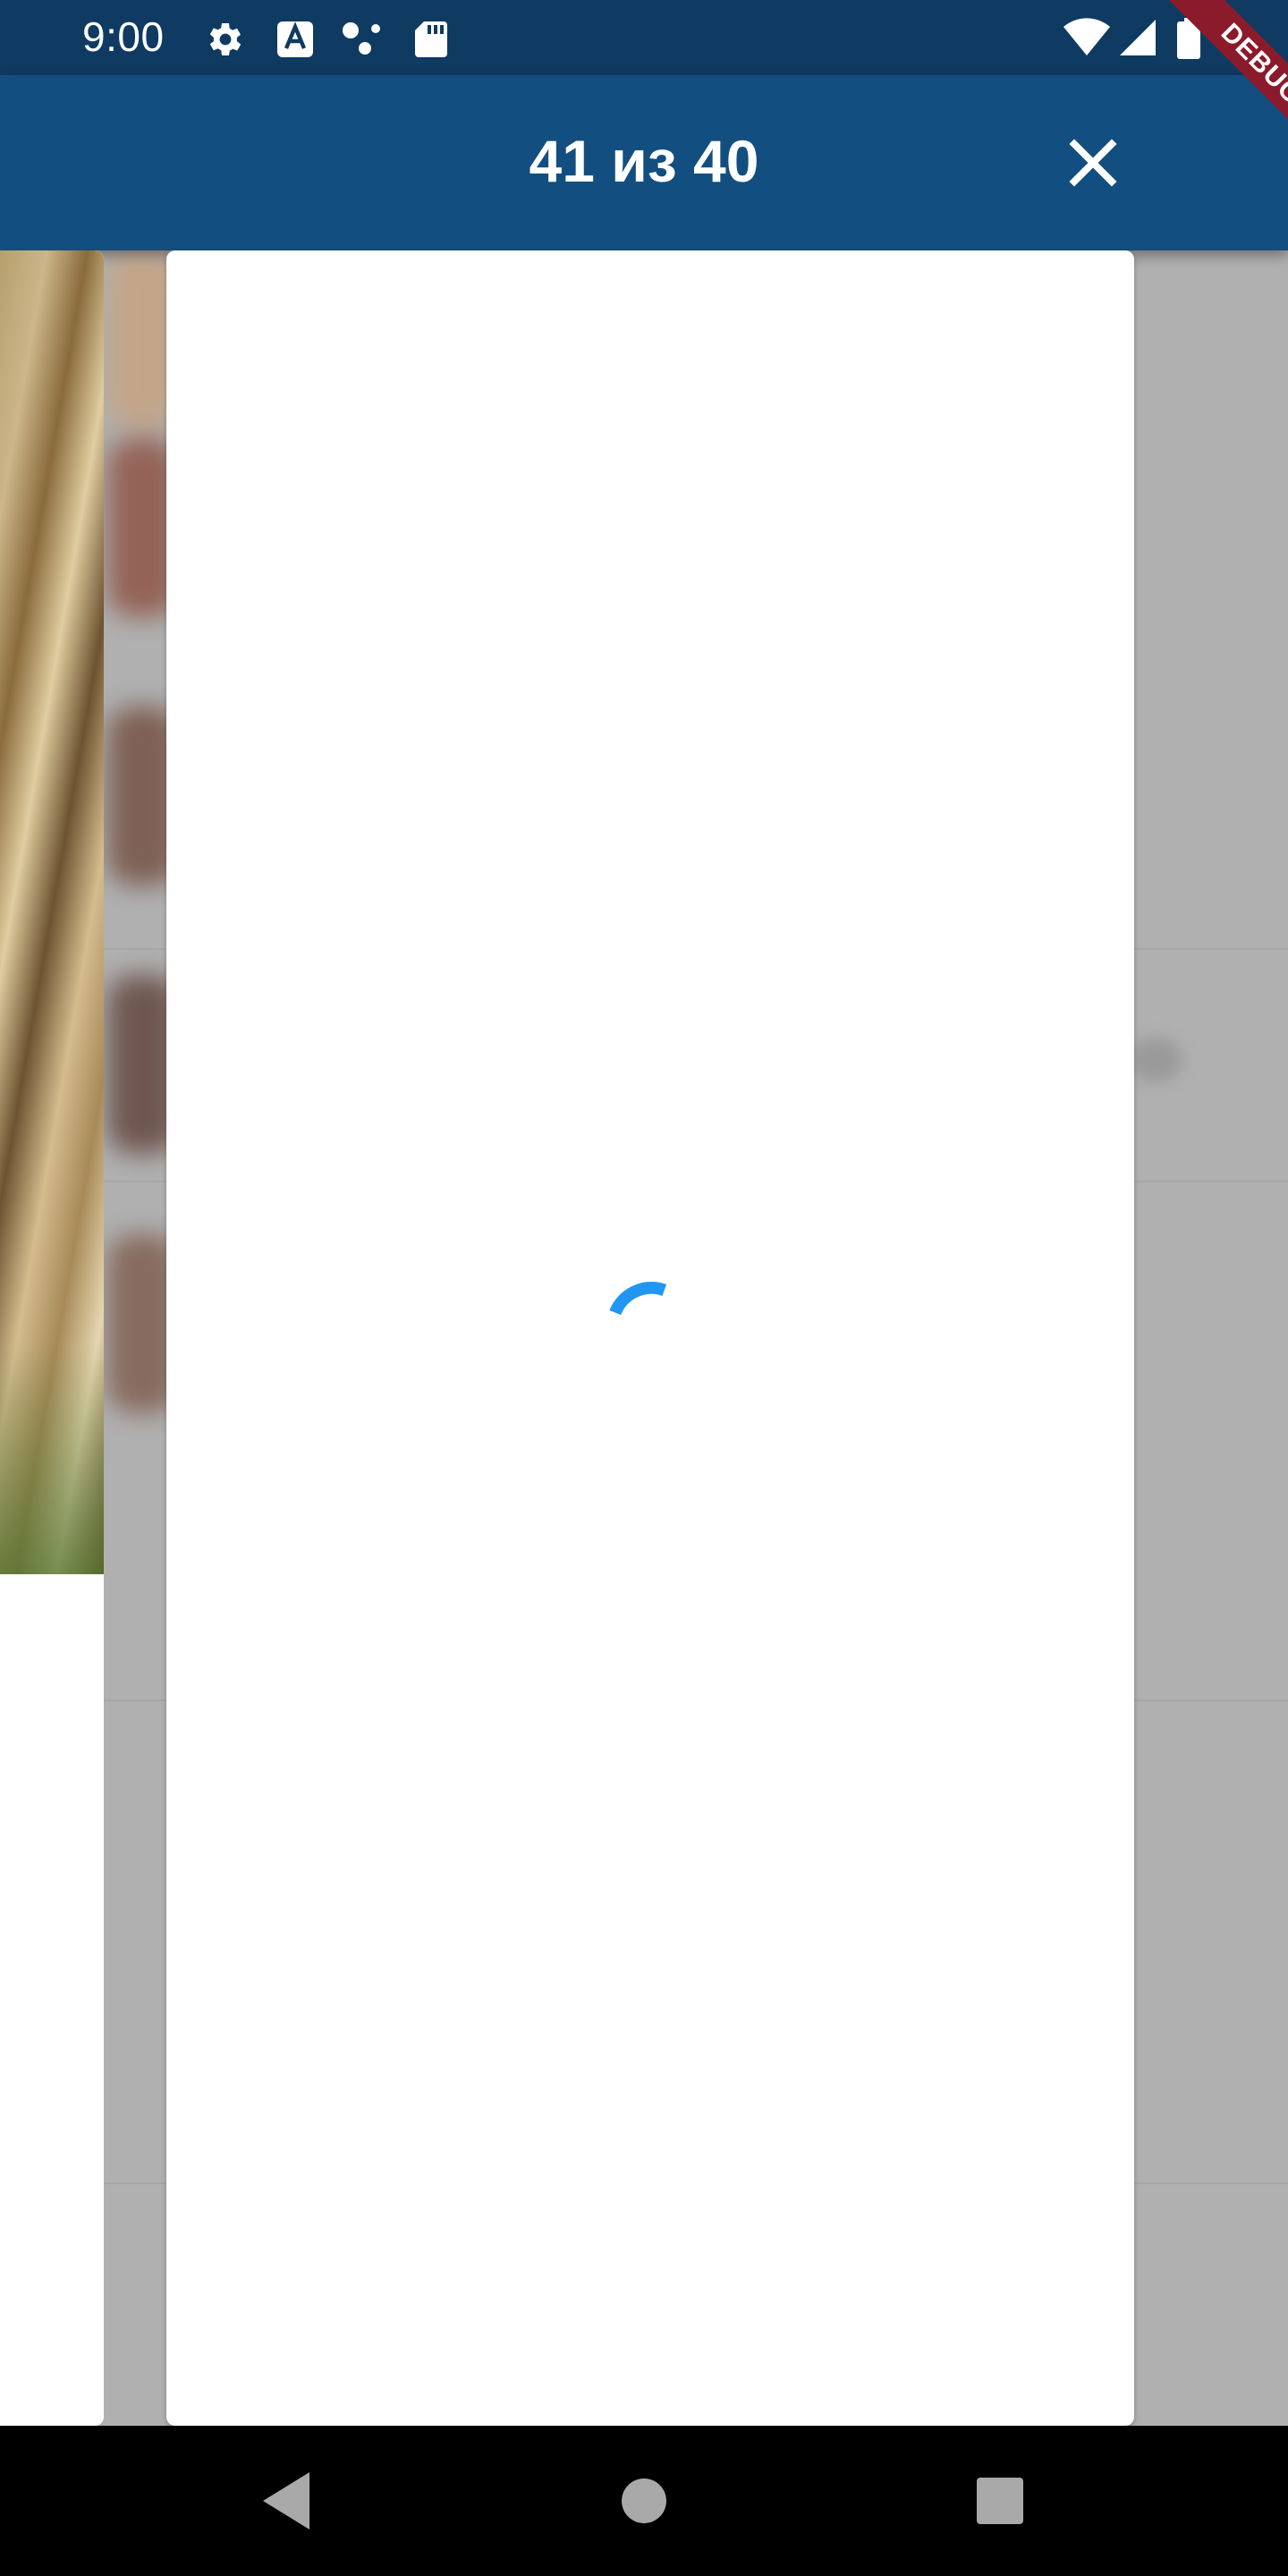 This screenshot has height=2576, width=1288. Describe the element at coordinates (638, 1299) in the screenshot. I see `loading-spinner` at that location.